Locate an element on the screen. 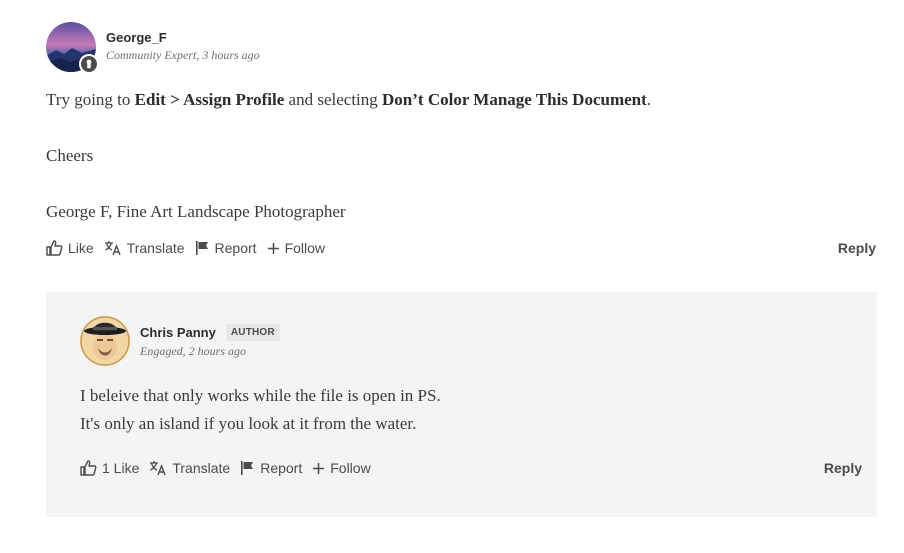 The image size is (904, 553). follow-button: Follow is located at coordinates (296, 248).